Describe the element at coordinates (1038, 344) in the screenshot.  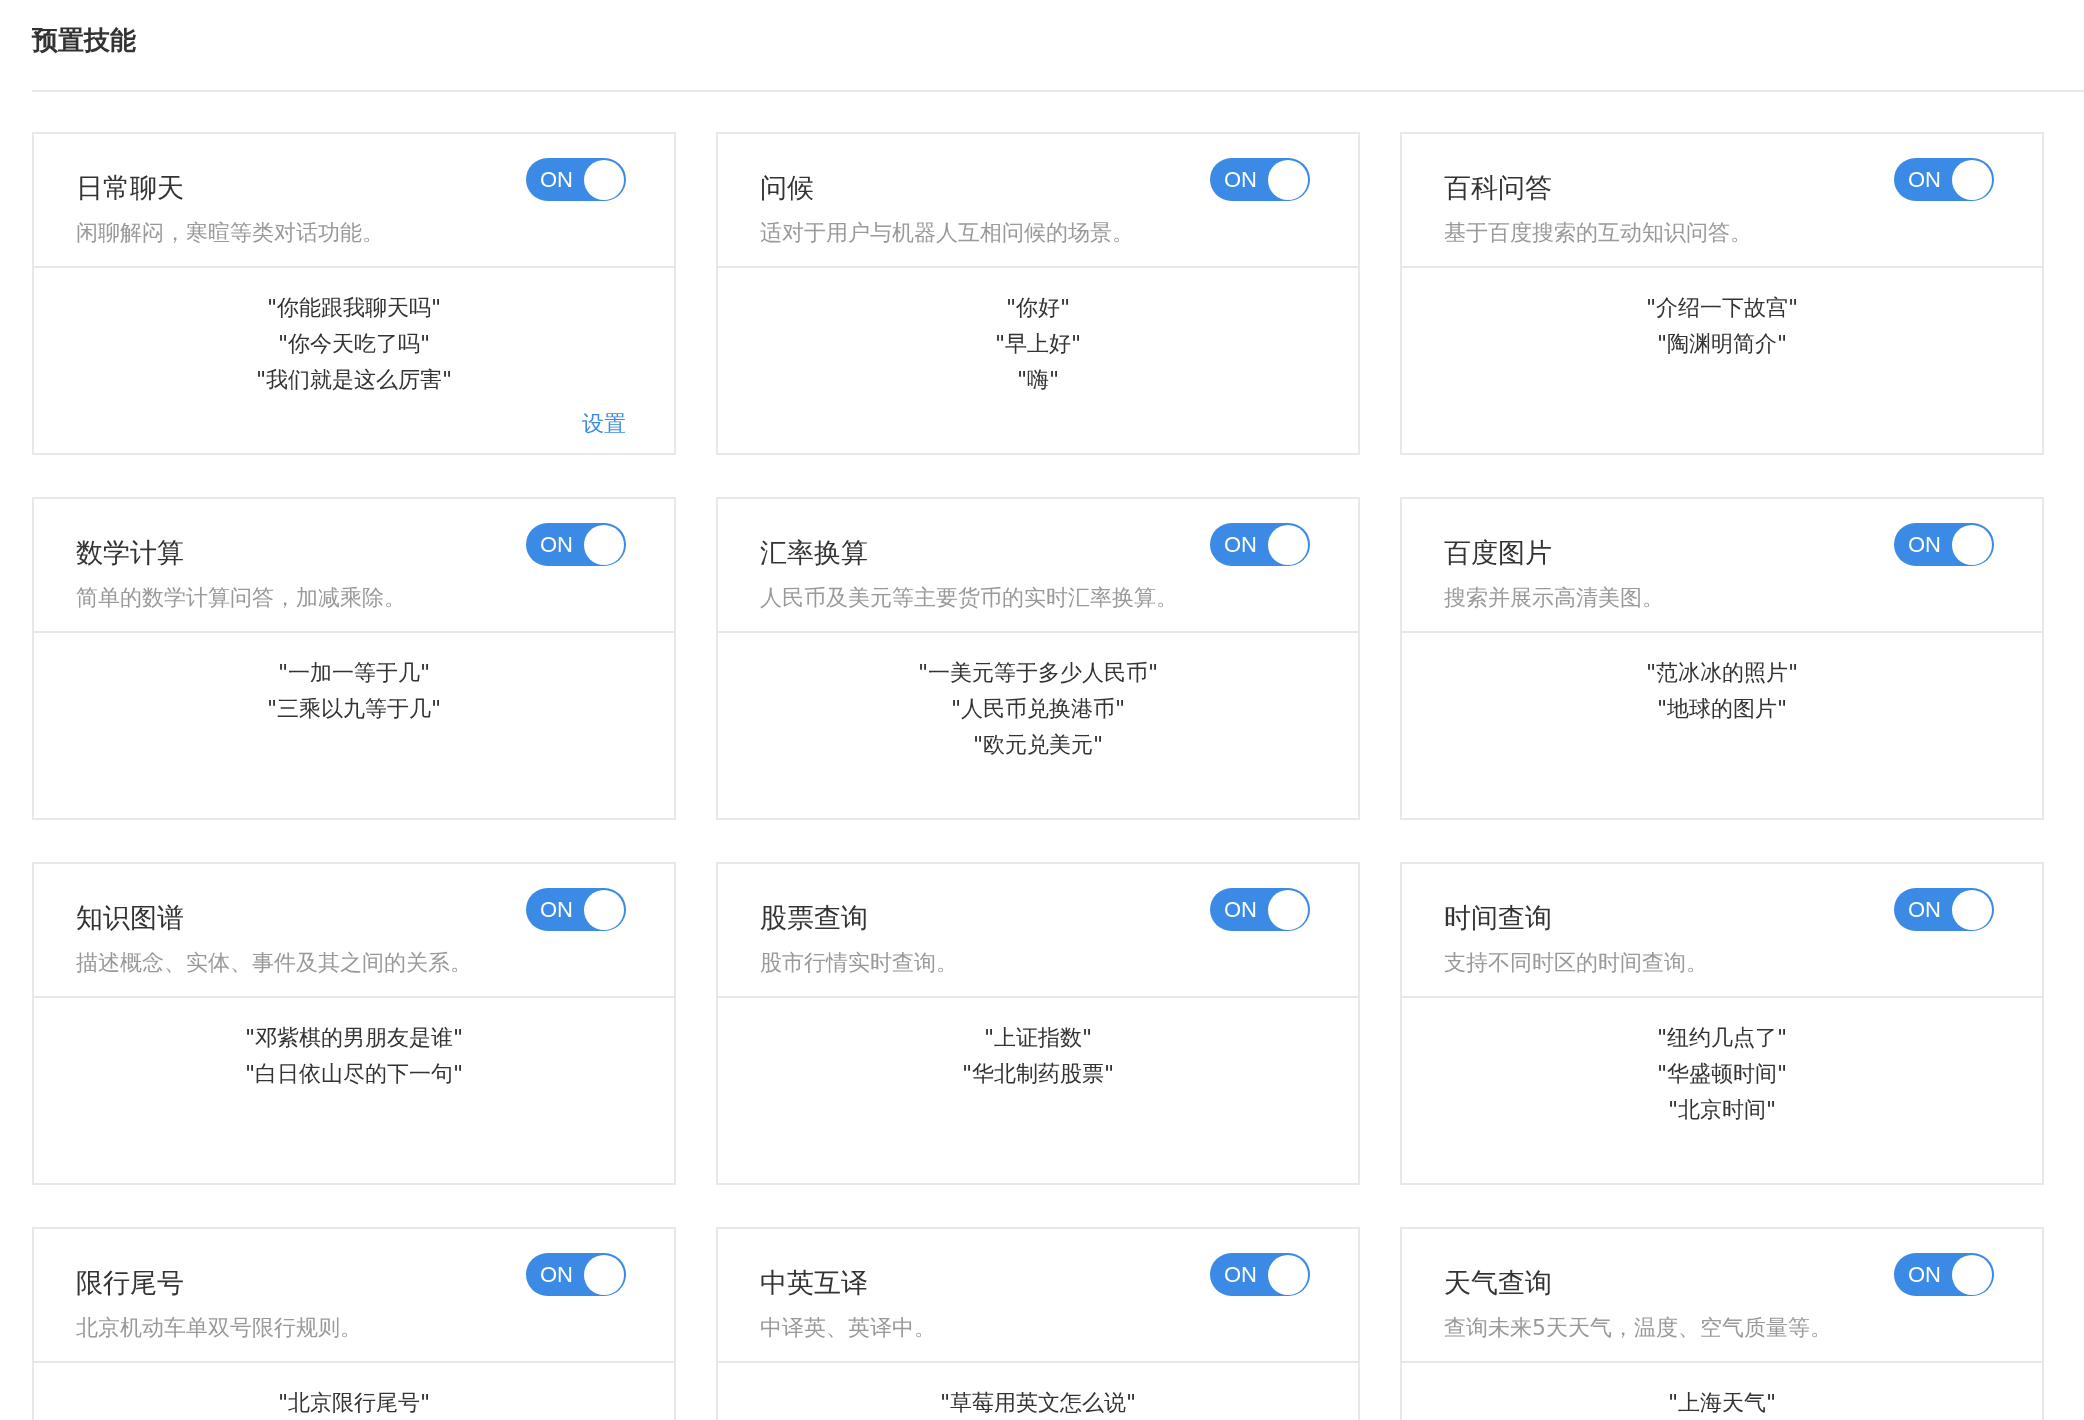
I see `example-phrase: "早上好"` at that location.